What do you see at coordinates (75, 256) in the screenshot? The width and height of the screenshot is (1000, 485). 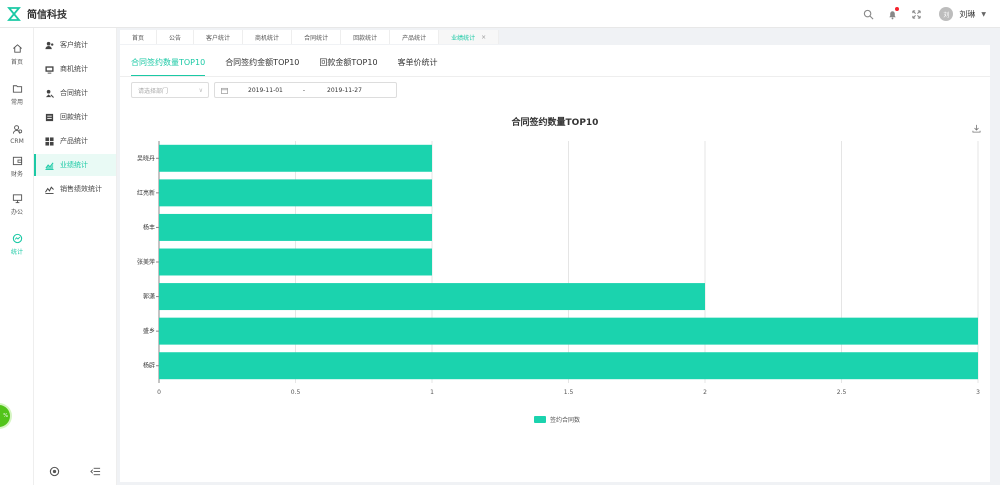 I see `statistics-submenu: 客户统计 商机统计 合同统计 回款统计 产品统计 业绩统计 销售绩效统计` at bounding box center [75, 256].